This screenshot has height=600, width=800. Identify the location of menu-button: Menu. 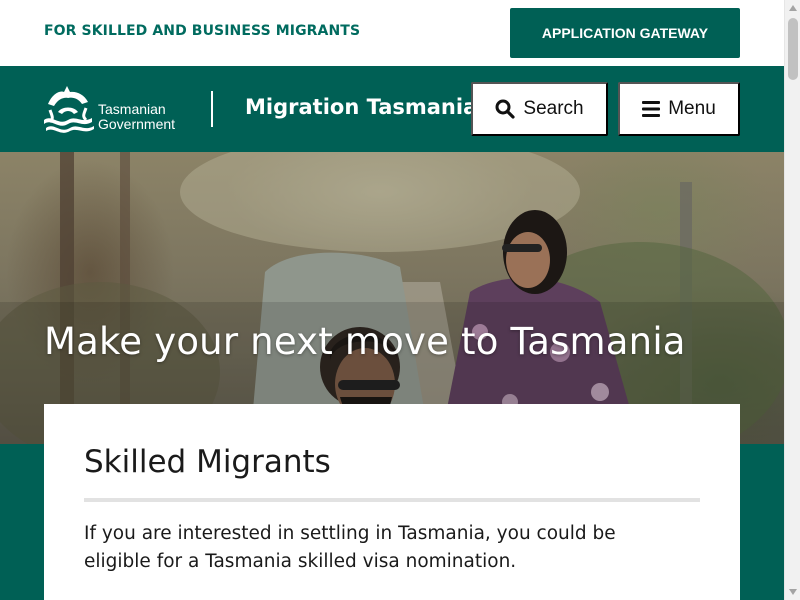
(679, 109).